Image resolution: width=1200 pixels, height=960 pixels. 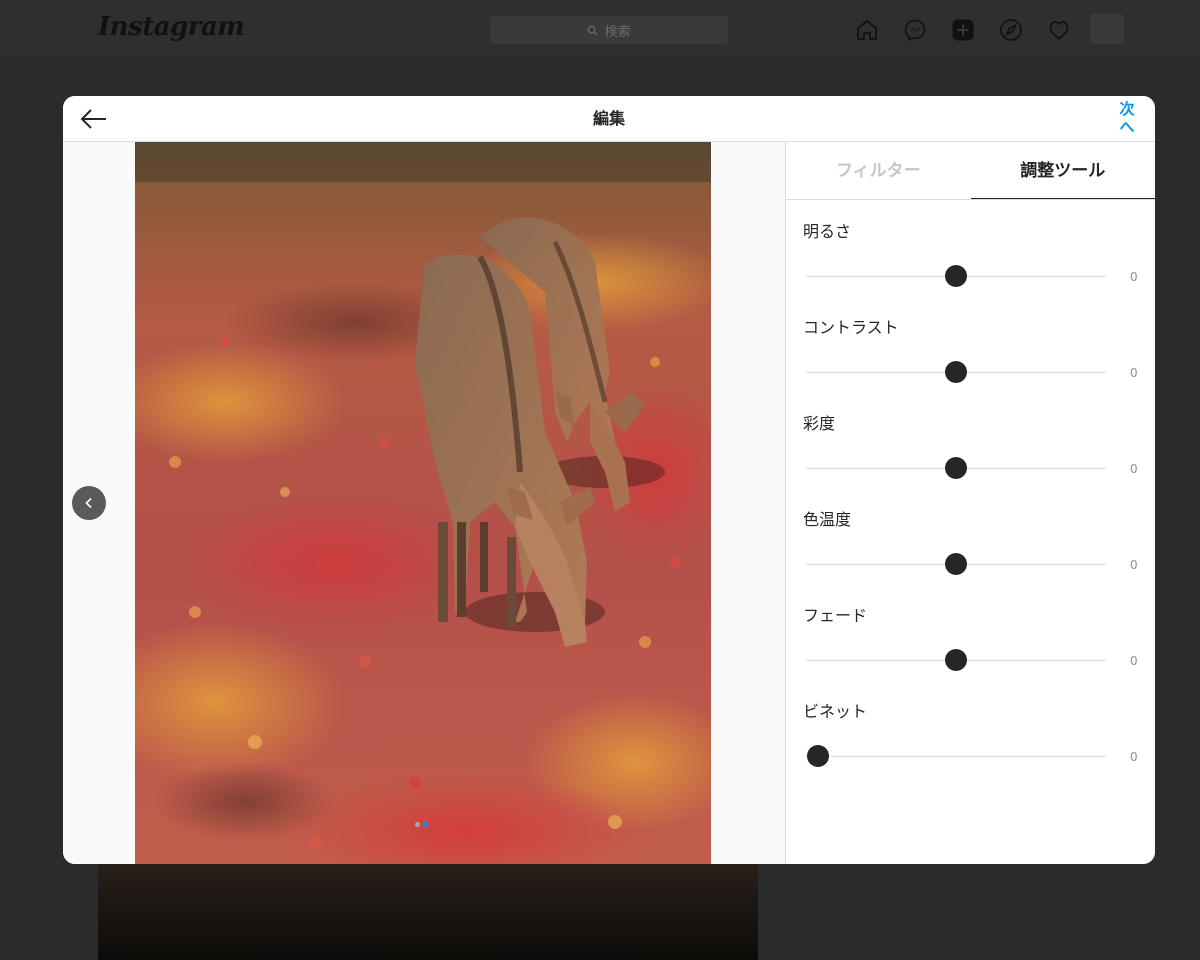 I want to click on adjustment-vignette: ビネット 0, so click(x=970, y=728).